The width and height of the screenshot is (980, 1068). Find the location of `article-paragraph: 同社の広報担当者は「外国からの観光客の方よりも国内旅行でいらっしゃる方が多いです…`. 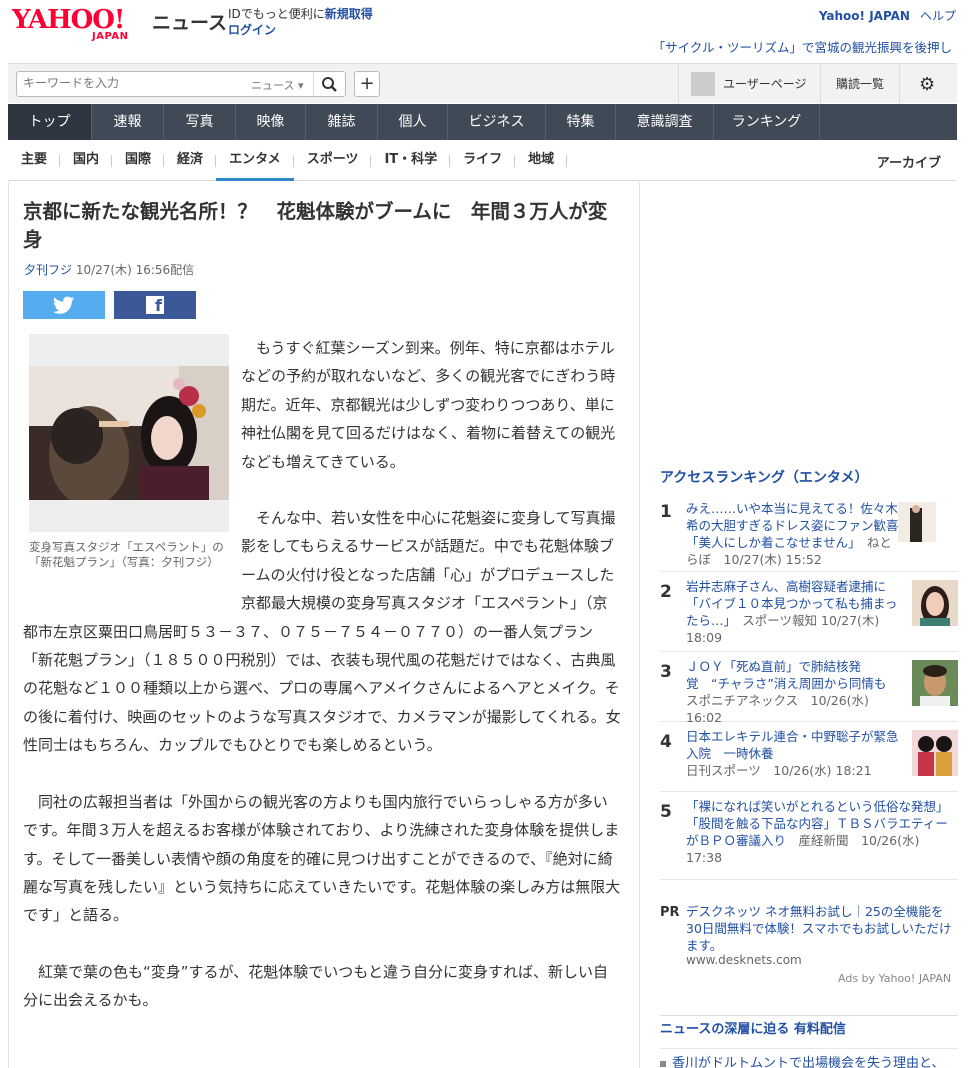

article-paragraph: 同社の広報担当者は「外国からの観光客の方よりも国内旅行でいらっしゃる方が多いです… is located at coordinates (322, 858).